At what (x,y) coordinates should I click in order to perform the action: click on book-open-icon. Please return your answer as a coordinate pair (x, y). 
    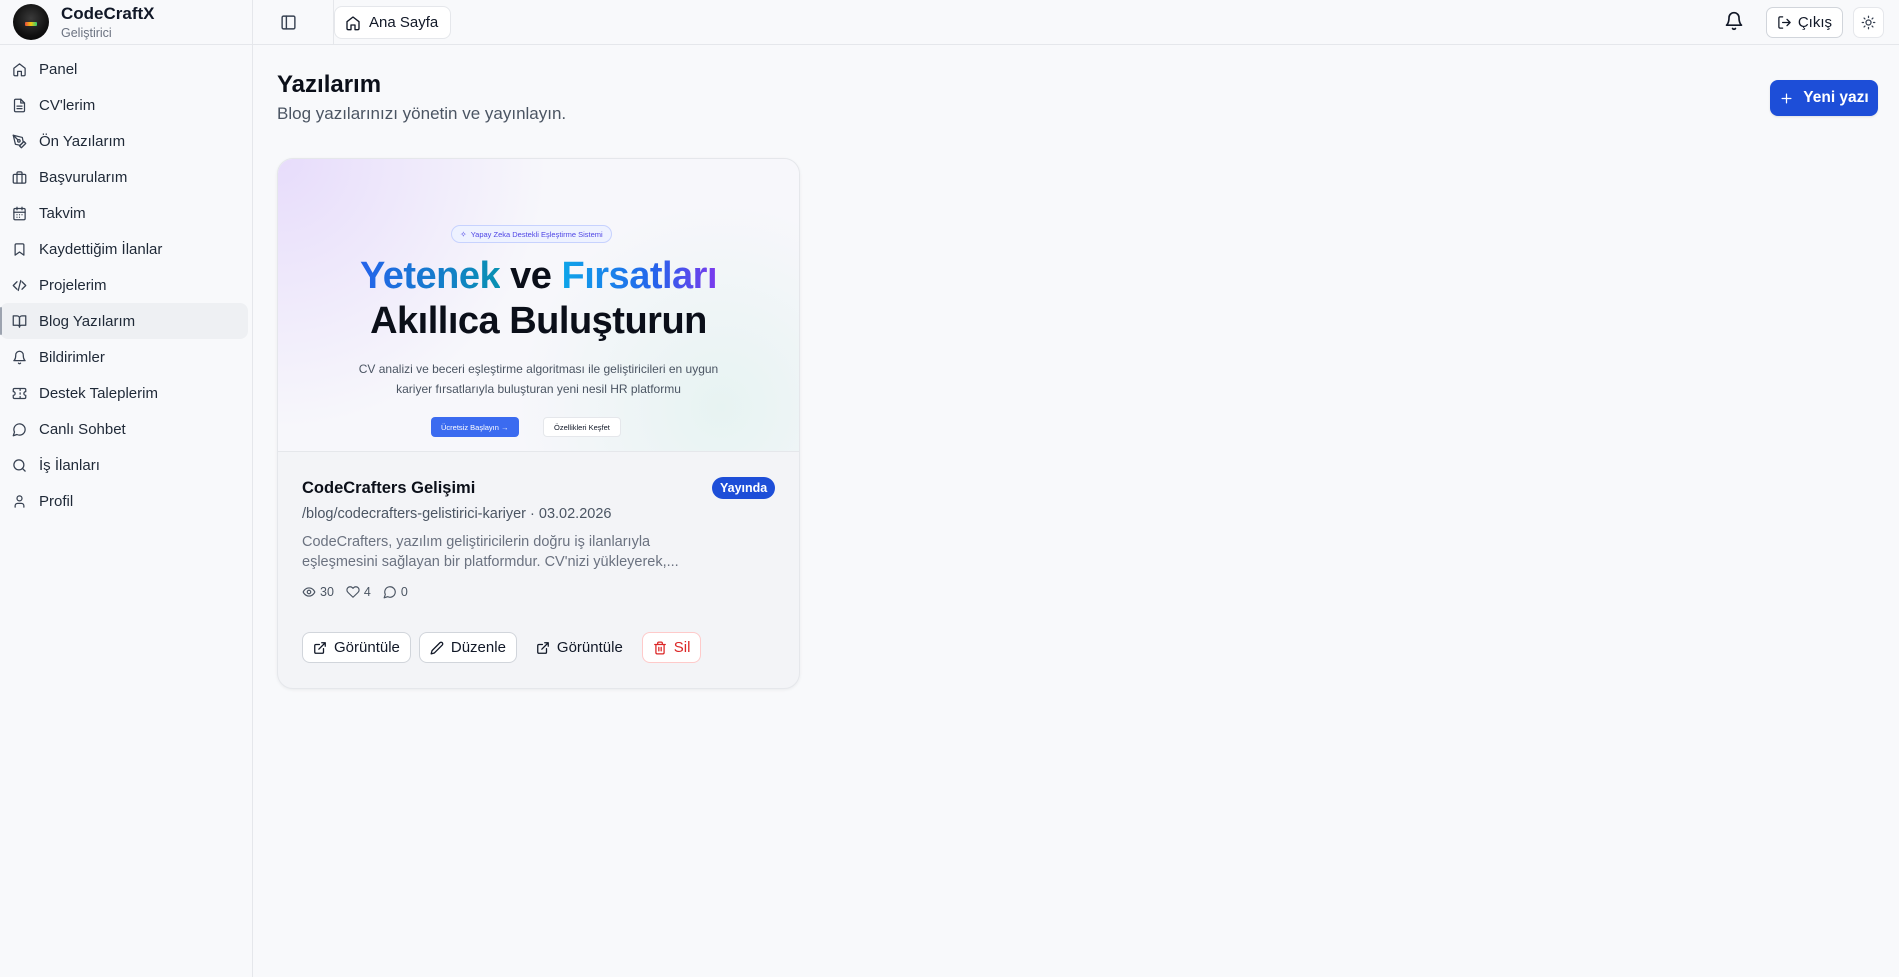
    Looking at the image, I should click on (19, 321).